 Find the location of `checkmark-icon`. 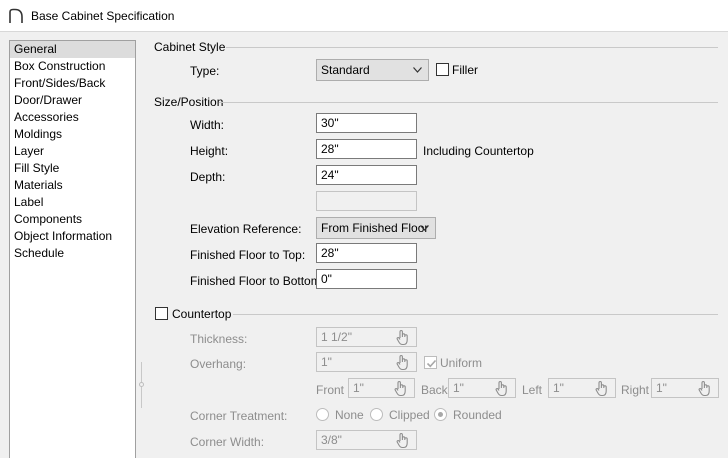

checkmark-icon is located at coordinates (431, 363).